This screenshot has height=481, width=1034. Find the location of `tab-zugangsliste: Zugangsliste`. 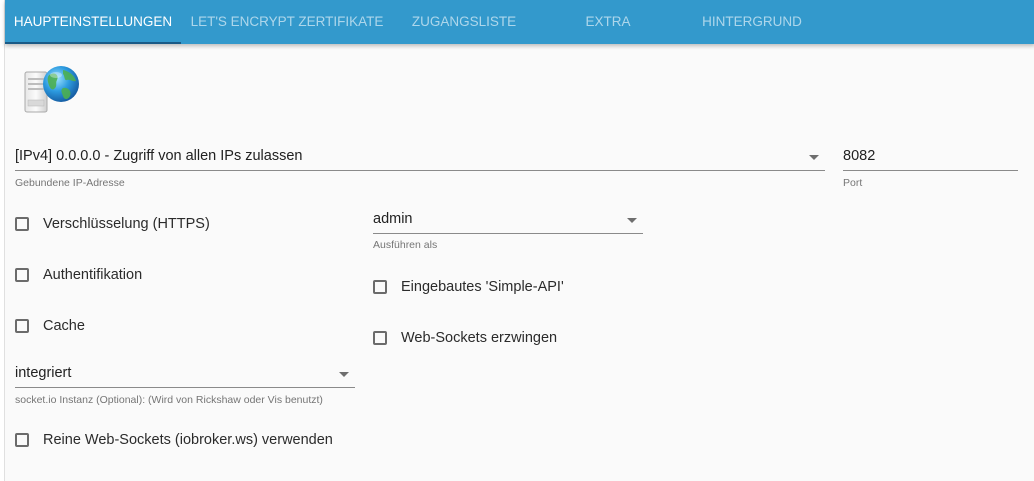

tab-zugangsliste: Zugangsliste is located at coordinates (464, 22).